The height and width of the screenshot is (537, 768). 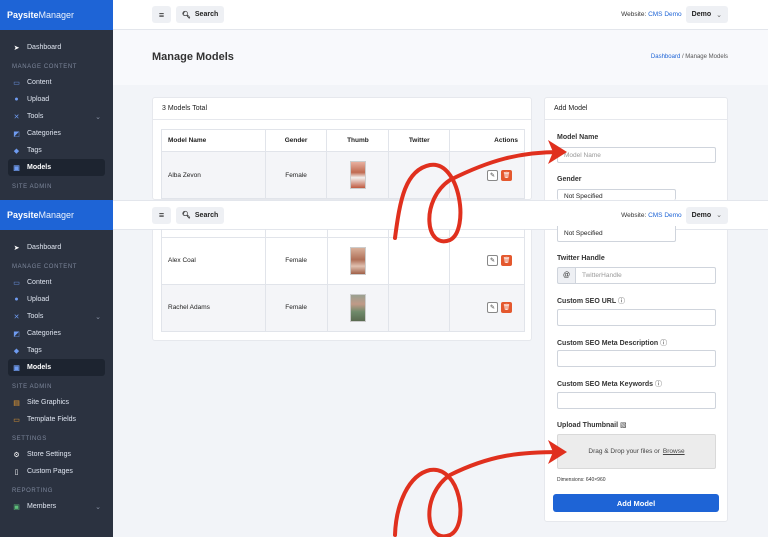 I want to click on seo-keywords-input, so click(x=636, y=400).